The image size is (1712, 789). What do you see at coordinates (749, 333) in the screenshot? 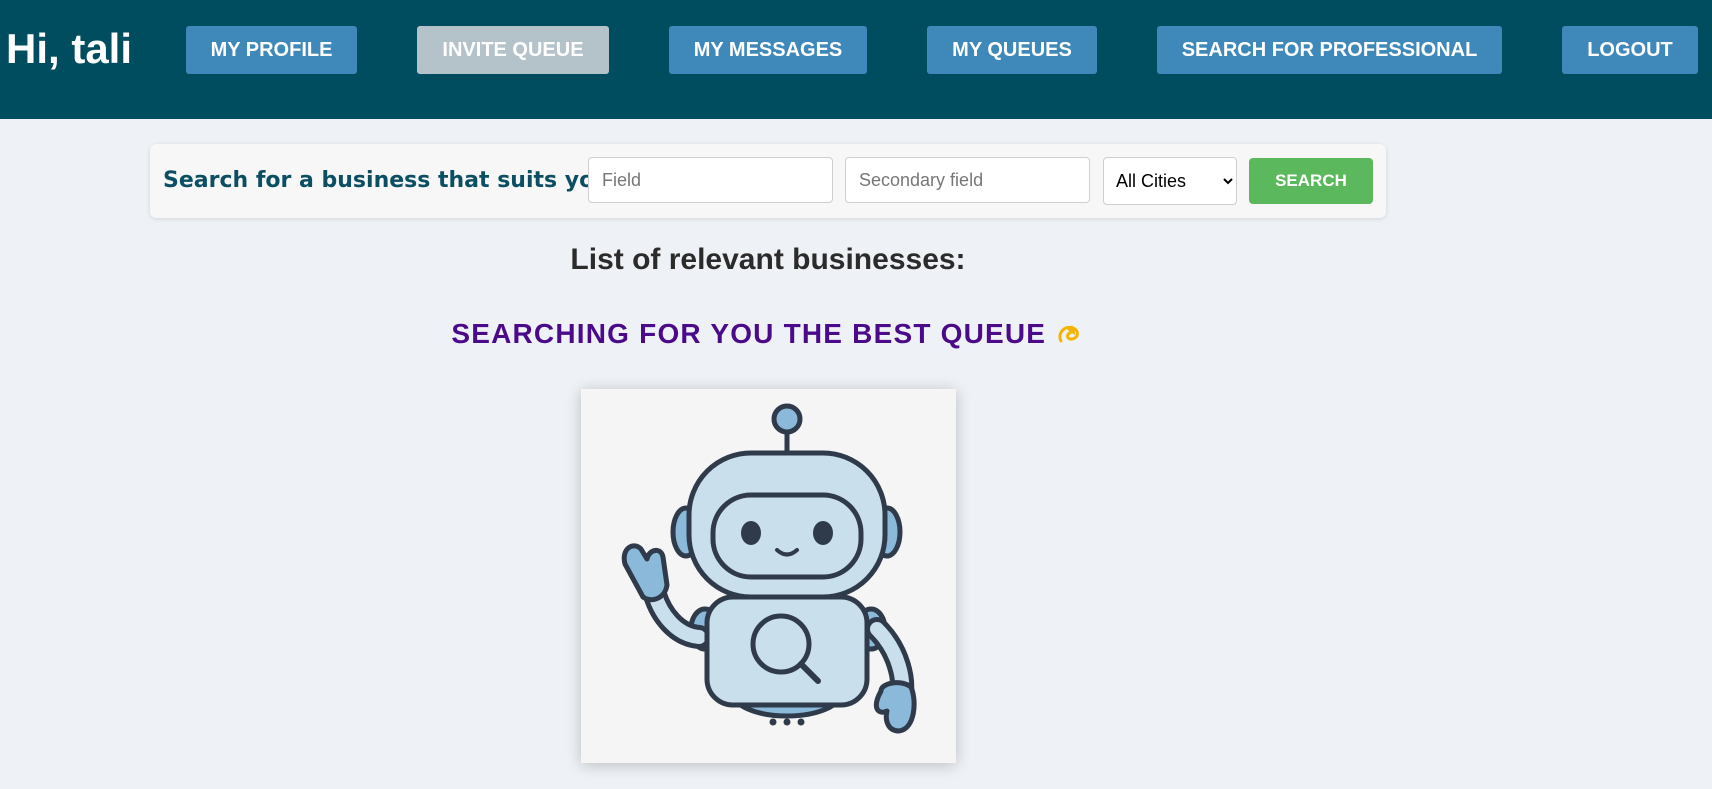
I see `searching-status-text: SEARCHING FOR YOU THE BEST QUEUE` at bounding box center [749, 333].